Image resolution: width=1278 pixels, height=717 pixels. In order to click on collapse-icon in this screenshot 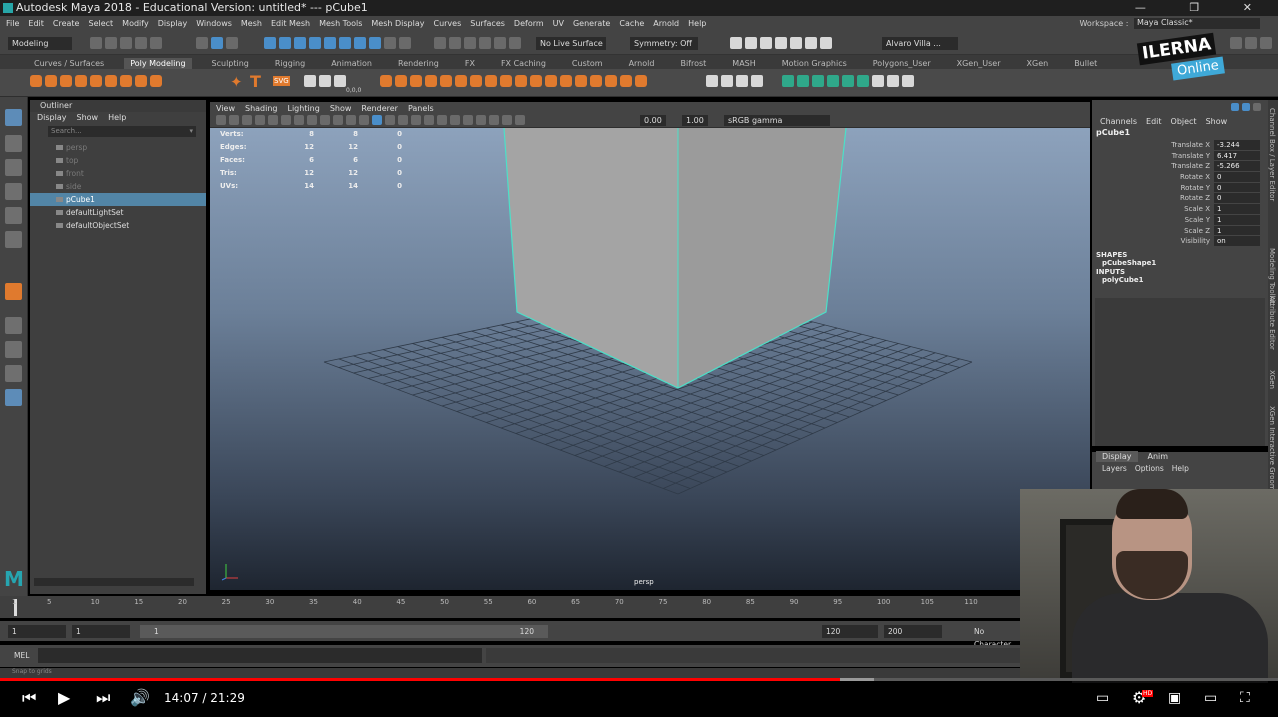, I will do `click(626, 81)`.